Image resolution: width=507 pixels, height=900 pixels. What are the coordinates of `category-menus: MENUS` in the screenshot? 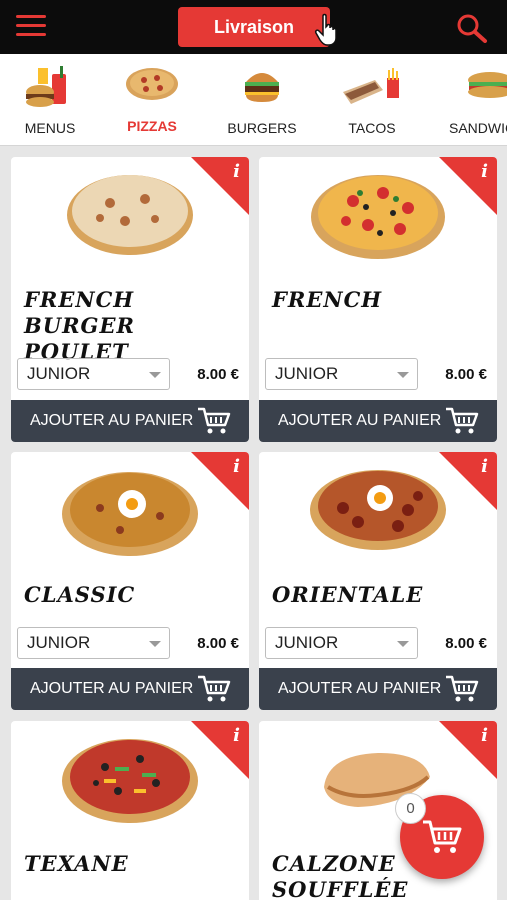 It's located at (50, 99).